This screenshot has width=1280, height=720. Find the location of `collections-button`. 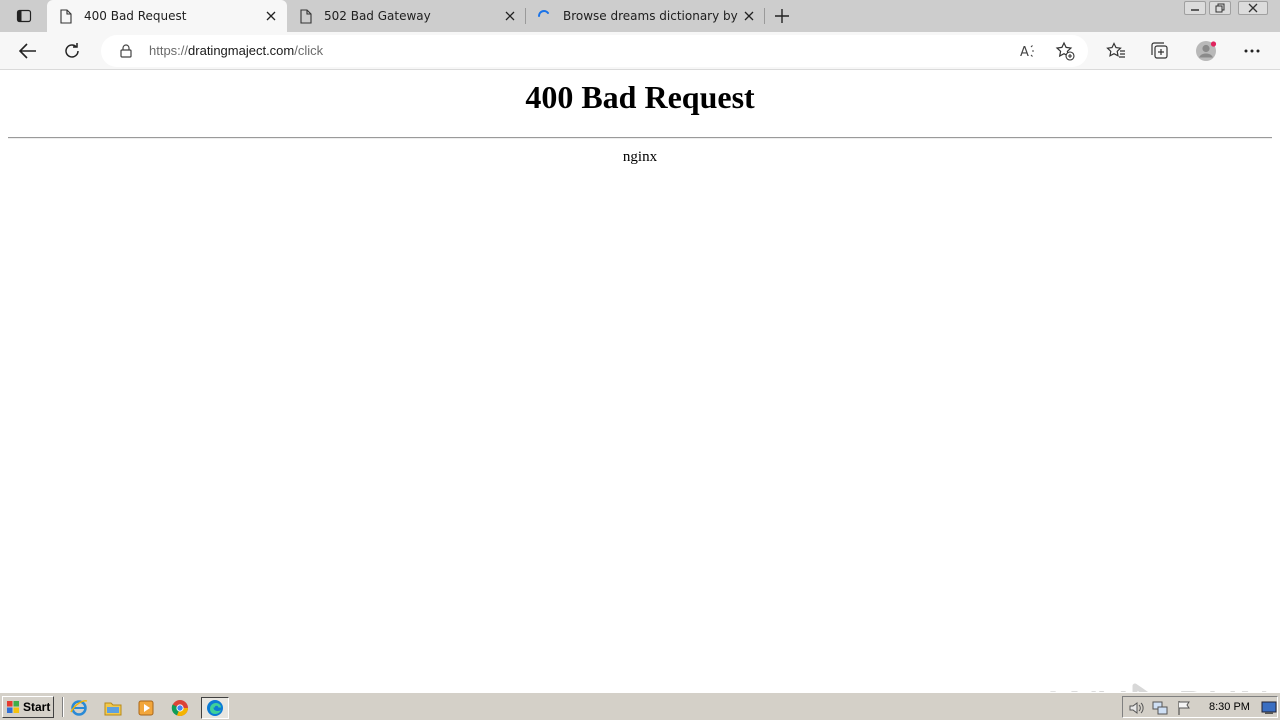

collections-button is located at coordinates (1160, 51).